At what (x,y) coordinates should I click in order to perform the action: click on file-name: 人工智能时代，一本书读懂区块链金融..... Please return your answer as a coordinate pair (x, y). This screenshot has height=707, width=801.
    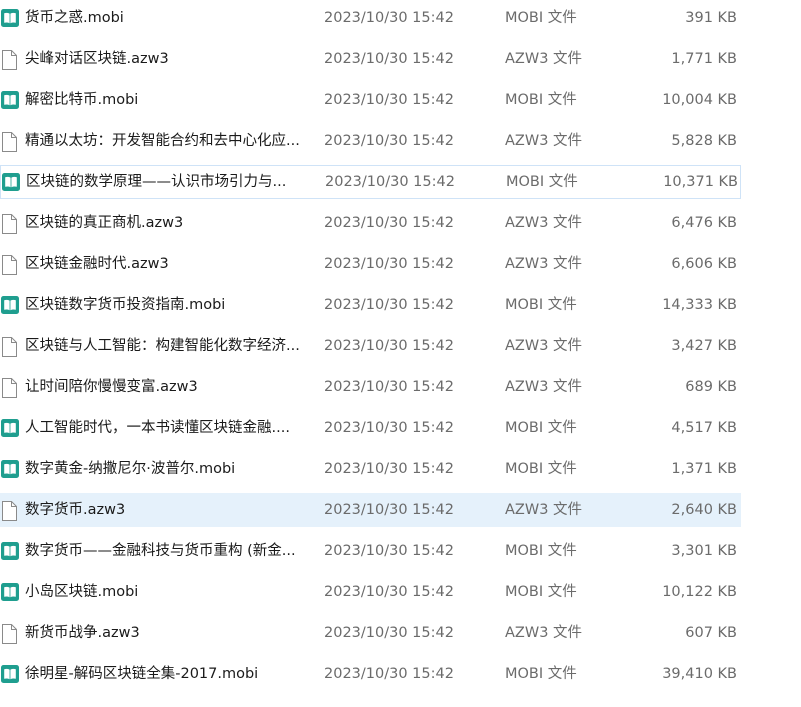
    Looking at the image, I should click on (157, 428).